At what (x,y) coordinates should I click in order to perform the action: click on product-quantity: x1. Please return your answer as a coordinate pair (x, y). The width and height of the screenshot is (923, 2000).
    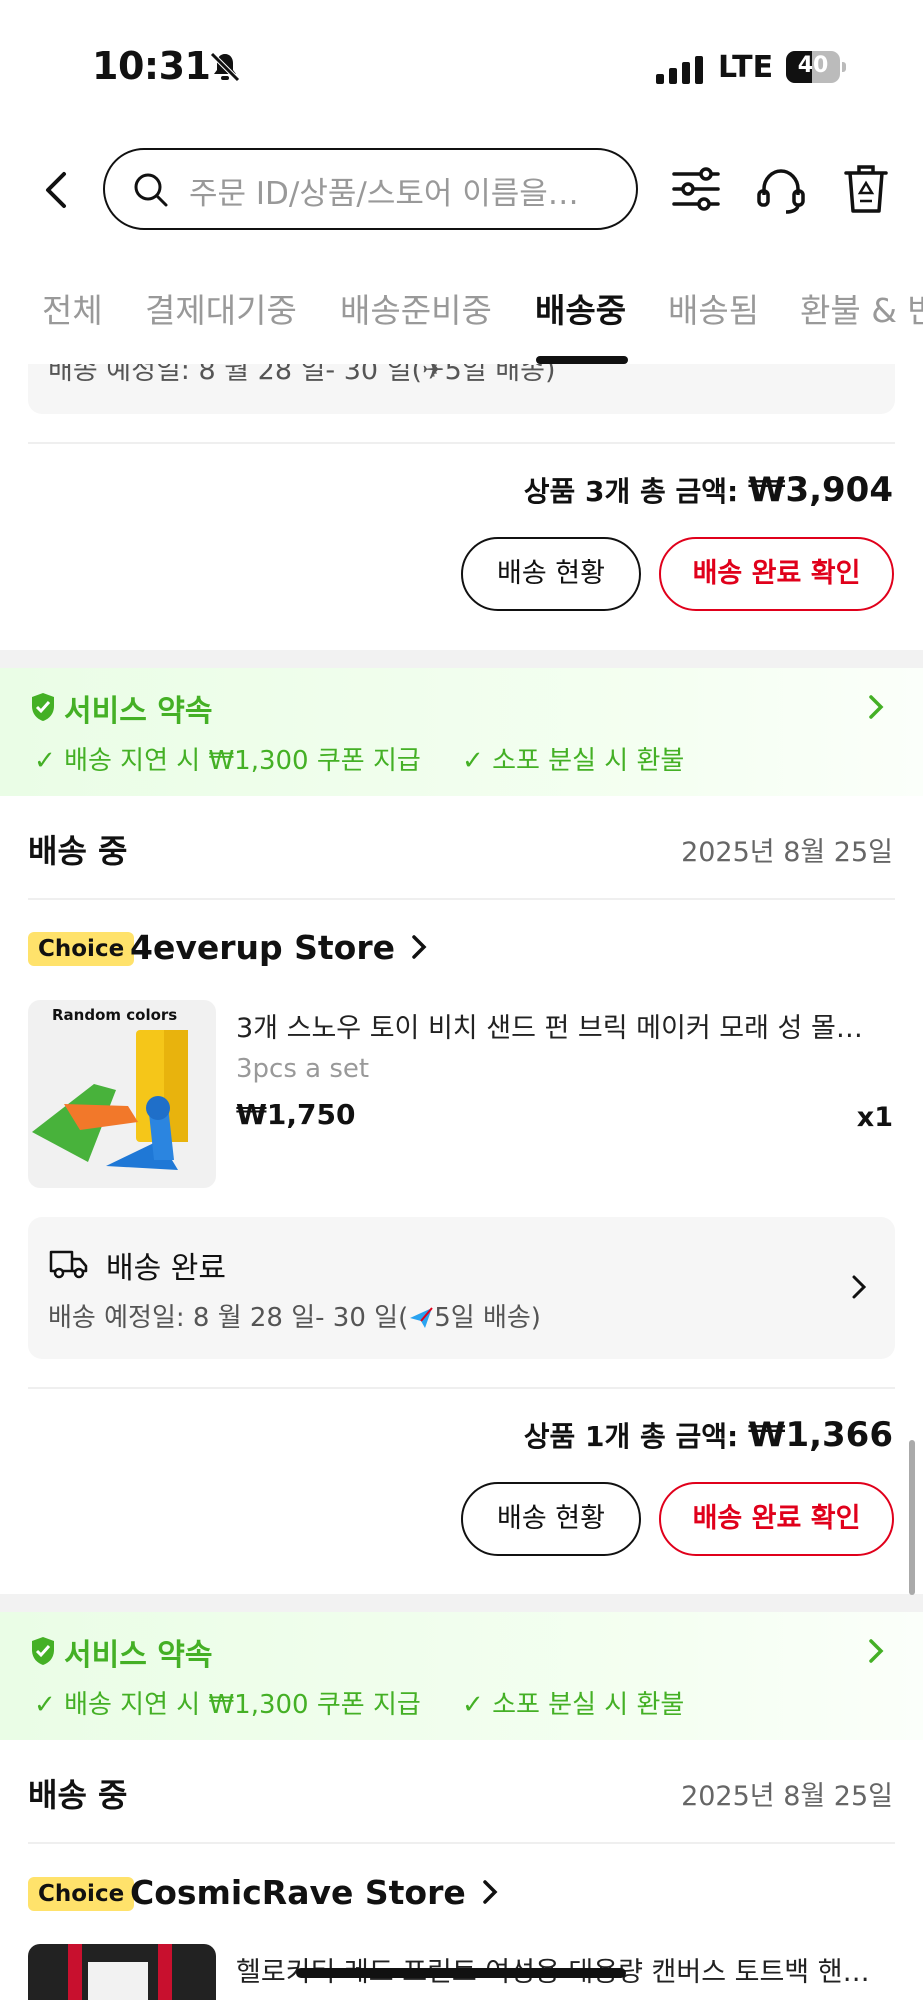
    Looking at the image, I should click on (874, 1117).